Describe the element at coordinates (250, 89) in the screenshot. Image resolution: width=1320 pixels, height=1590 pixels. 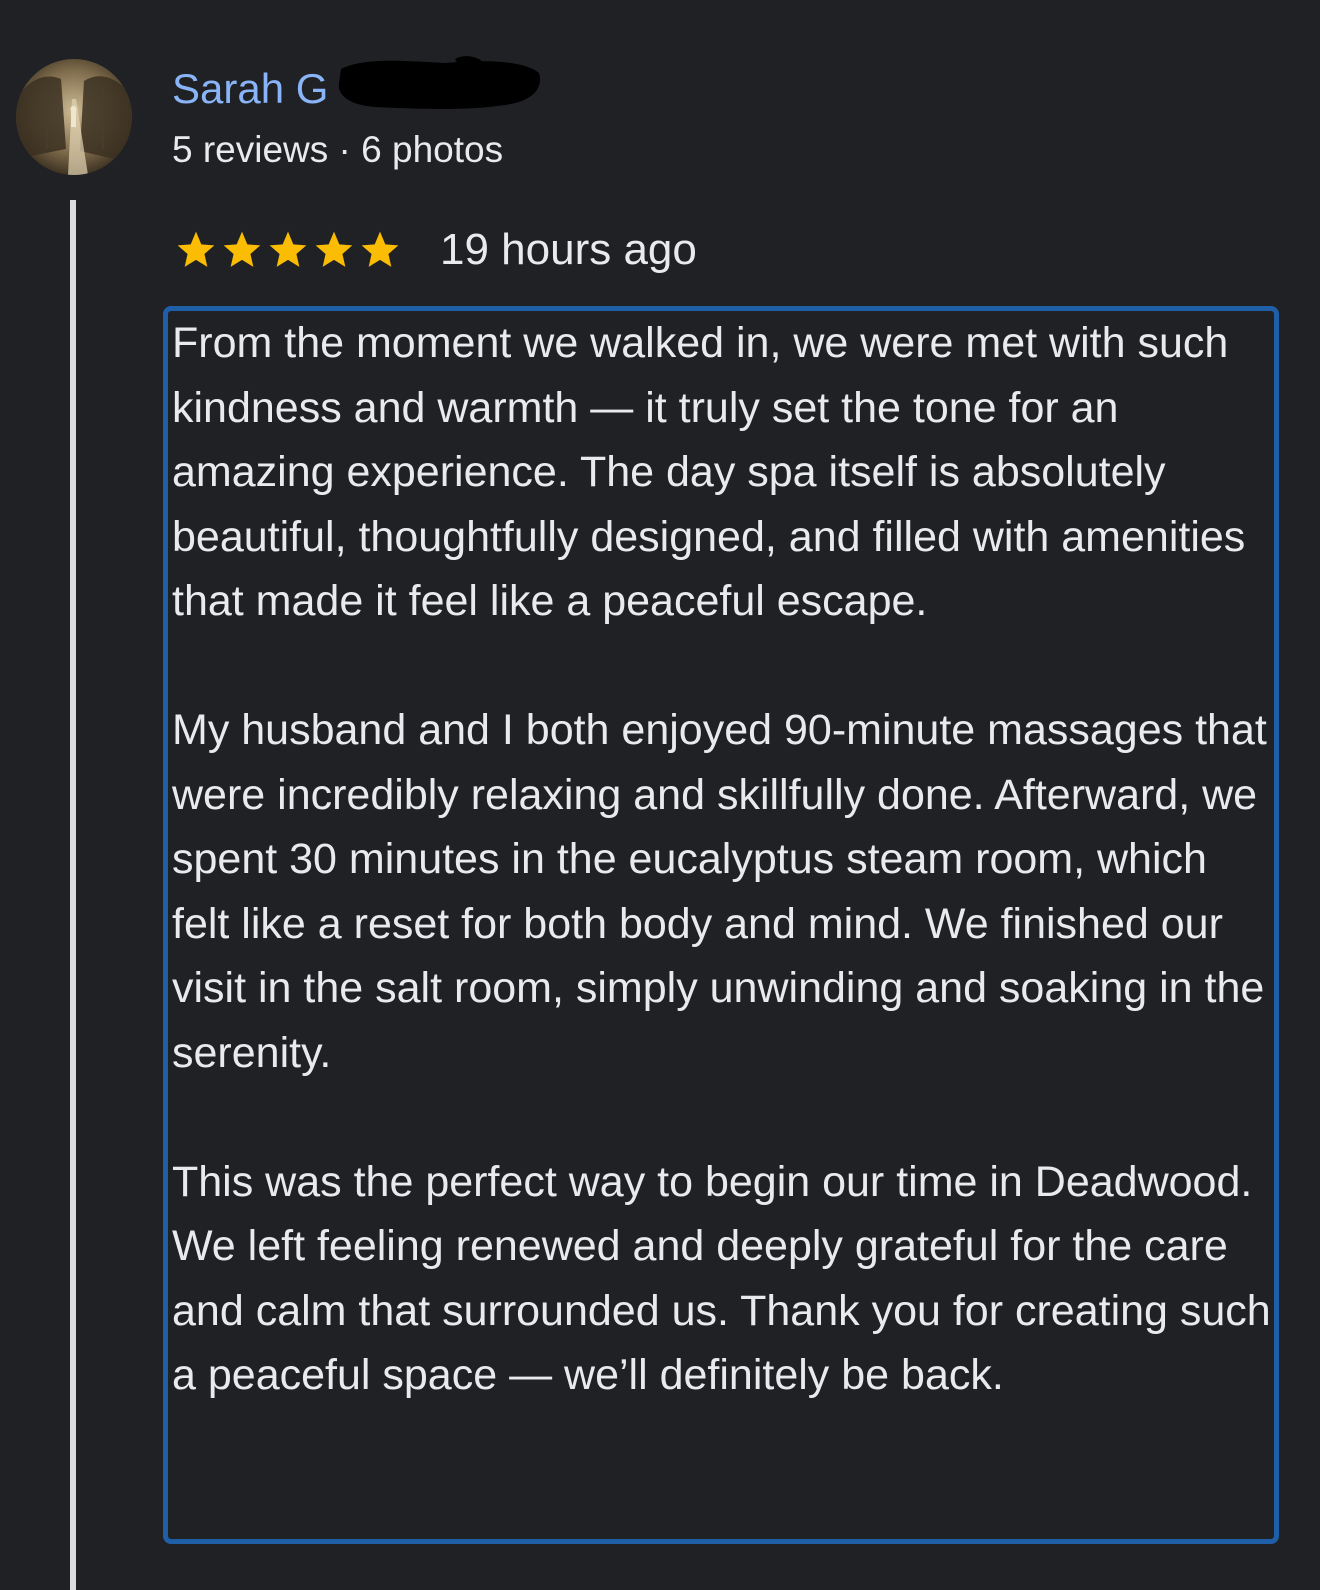
I see `reviewer-name: Sarah G` at that location.